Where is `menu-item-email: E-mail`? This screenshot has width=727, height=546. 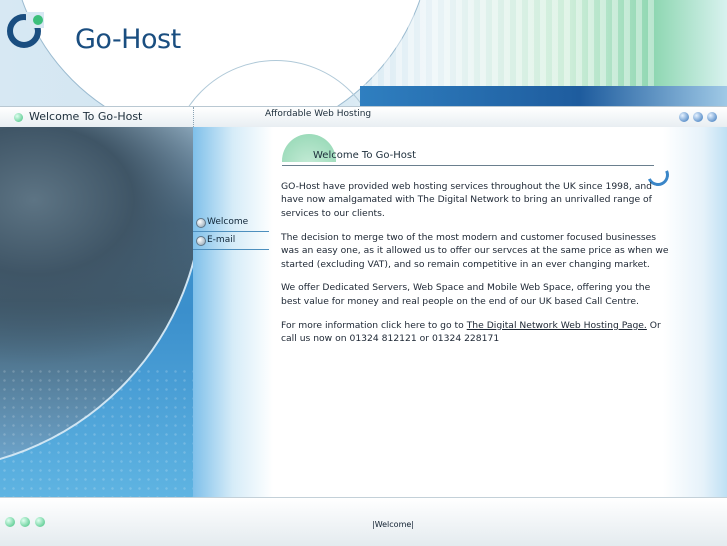 menu-item-email: E-mail is located at coordinates (231, 241).